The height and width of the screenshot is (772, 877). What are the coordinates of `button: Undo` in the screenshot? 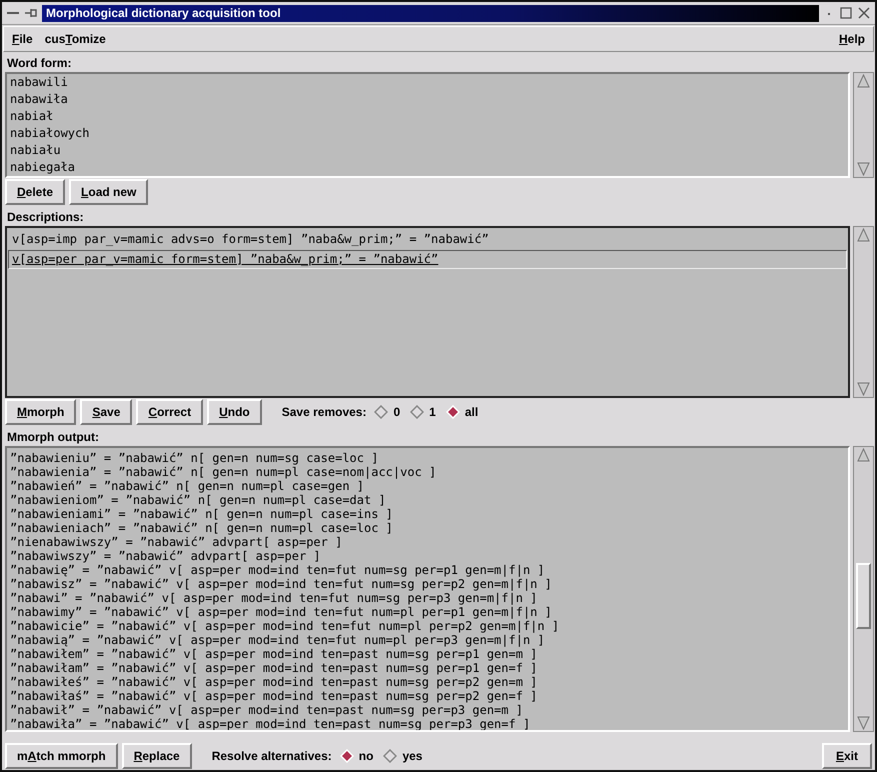 It's located at (234, 412).